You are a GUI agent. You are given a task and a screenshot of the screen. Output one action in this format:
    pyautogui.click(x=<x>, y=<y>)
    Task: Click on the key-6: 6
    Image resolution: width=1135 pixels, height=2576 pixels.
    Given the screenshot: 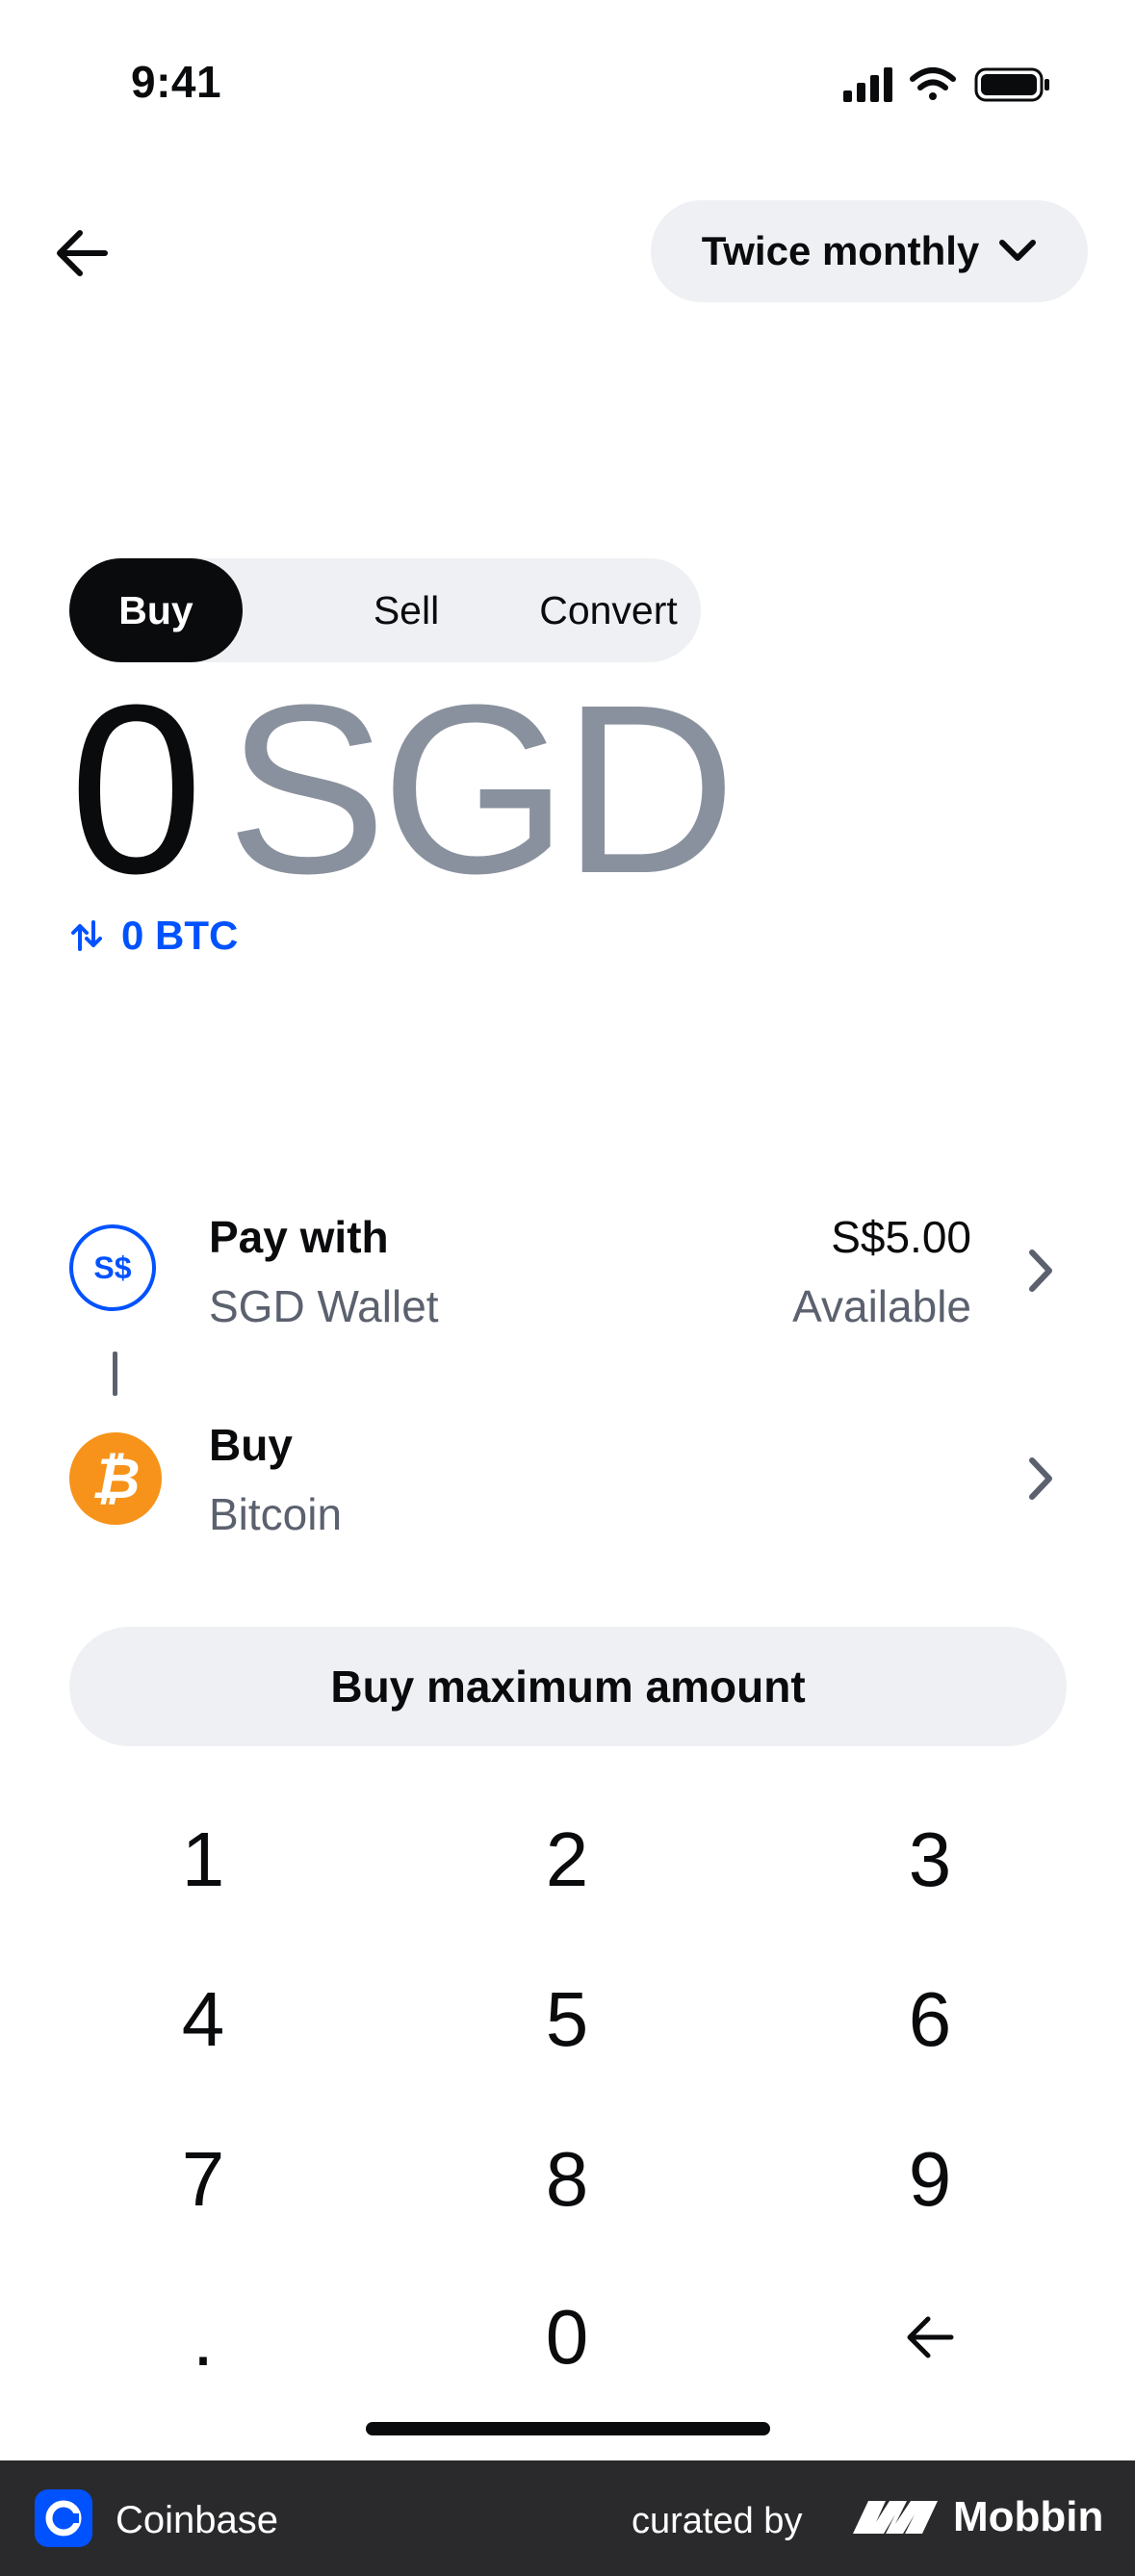 What is the action you would take?
    pyautogui.click(x=930, y=2020)
    